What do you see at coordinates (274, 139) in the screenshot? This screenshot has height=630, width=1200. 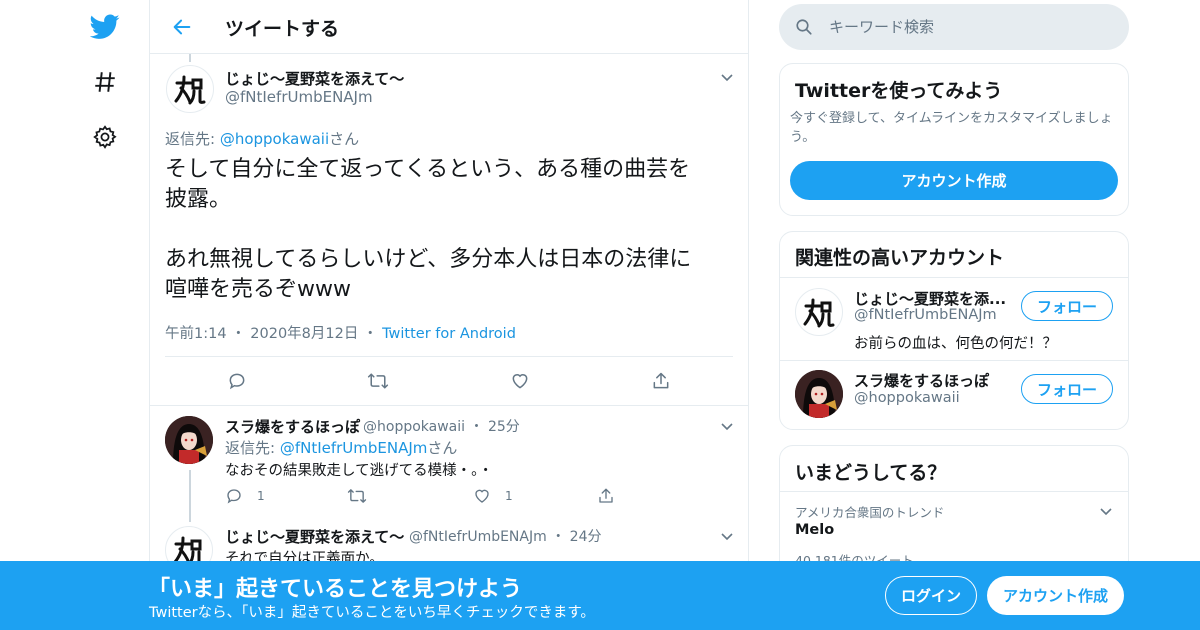 I see `reply-handle-link: @hoppokawaii` at bounding box center [274, 139].